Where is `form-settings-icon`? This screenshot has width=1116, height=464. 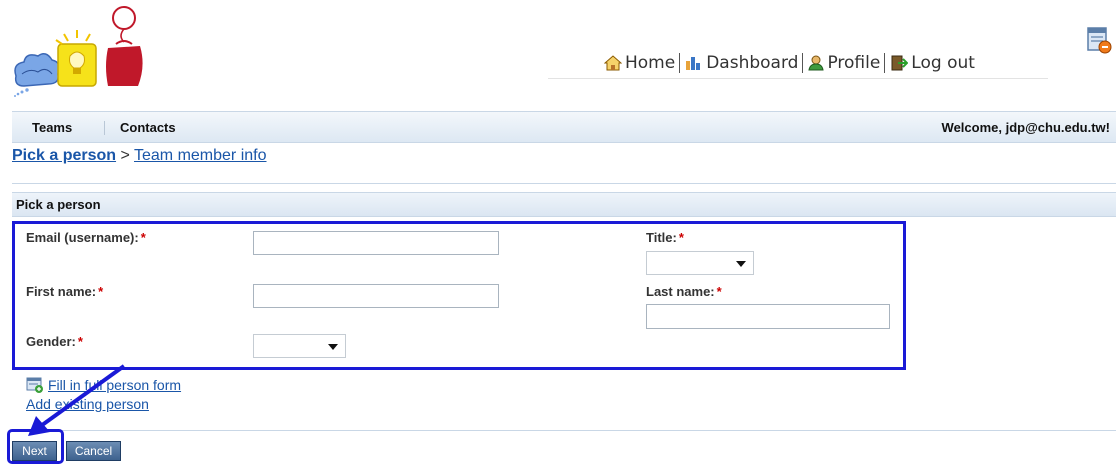 form-settings-icon is located at coordinates (1099, 40).